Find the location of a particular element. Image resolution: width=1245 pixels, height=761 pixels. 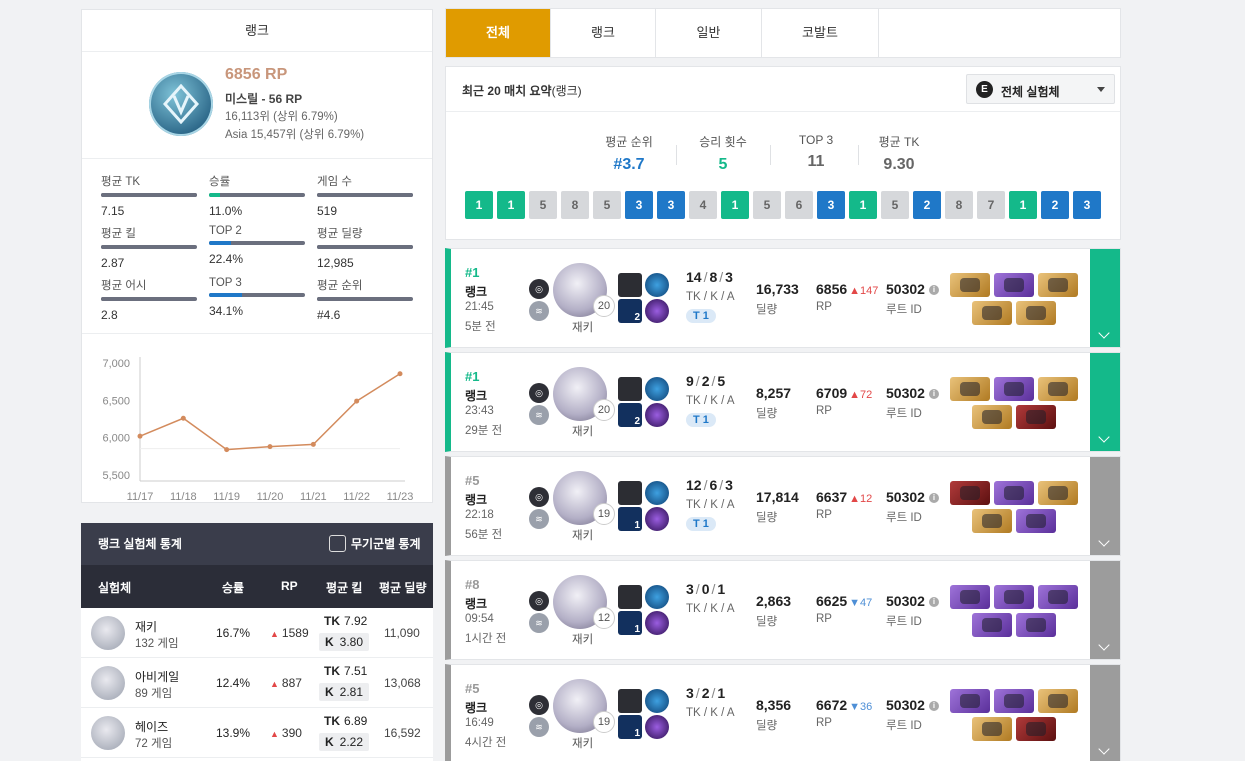

stat-5: 평균 딜량 12,985 is located at coordinates (365, 247).